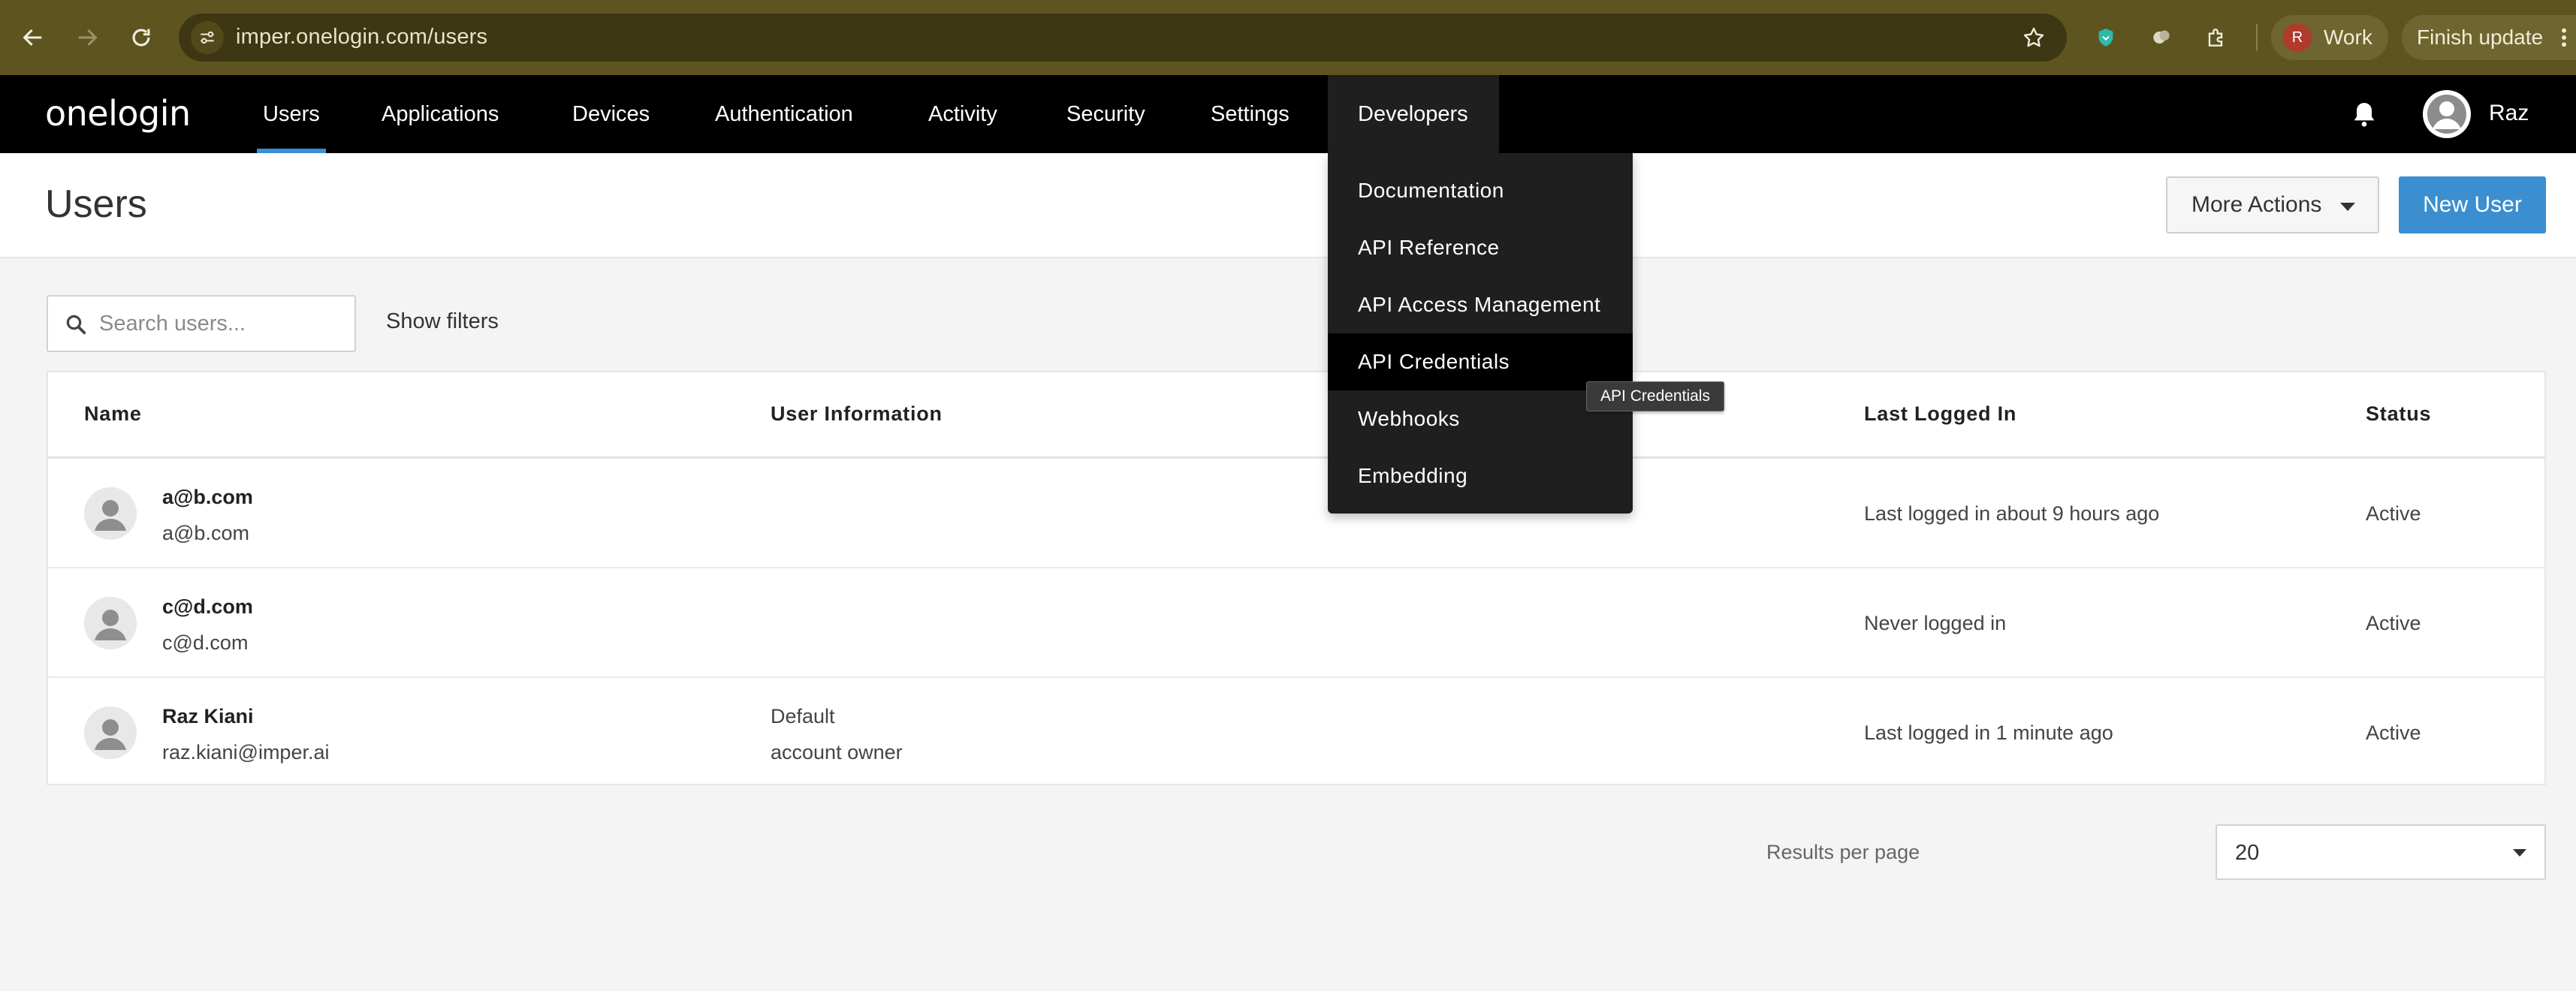 This screenshot has height=991, width=2576. Describe the element at coordinates (2012, 513) in the screenshot. I see `last-logged-in-cell: Last logged in about 9 hours ago` at that location.